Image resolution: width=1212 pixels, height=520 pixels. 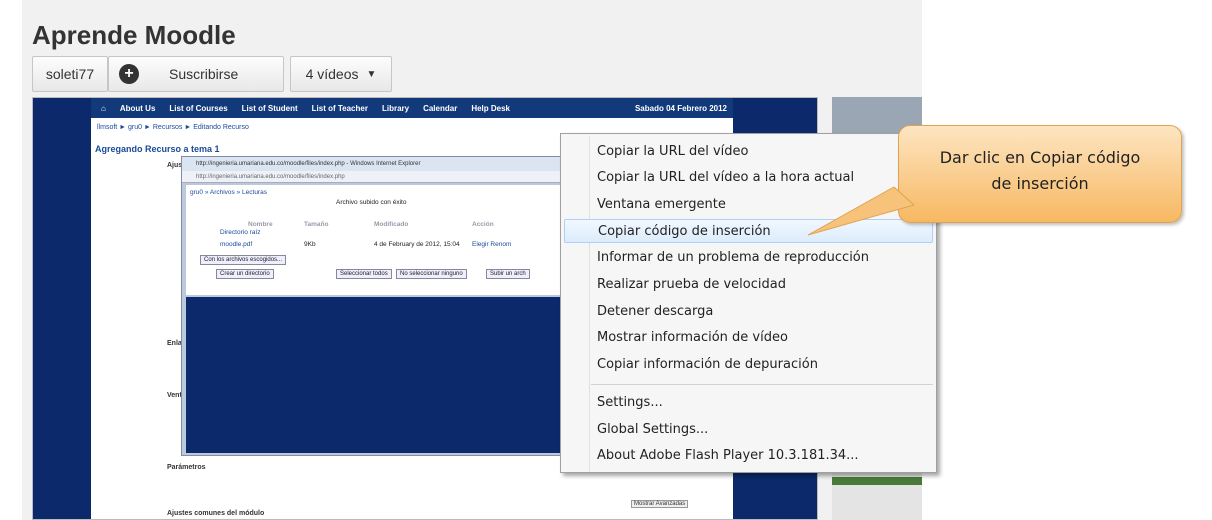 I want to click on nav-item: Help Desk, so click(x=490, y=108).